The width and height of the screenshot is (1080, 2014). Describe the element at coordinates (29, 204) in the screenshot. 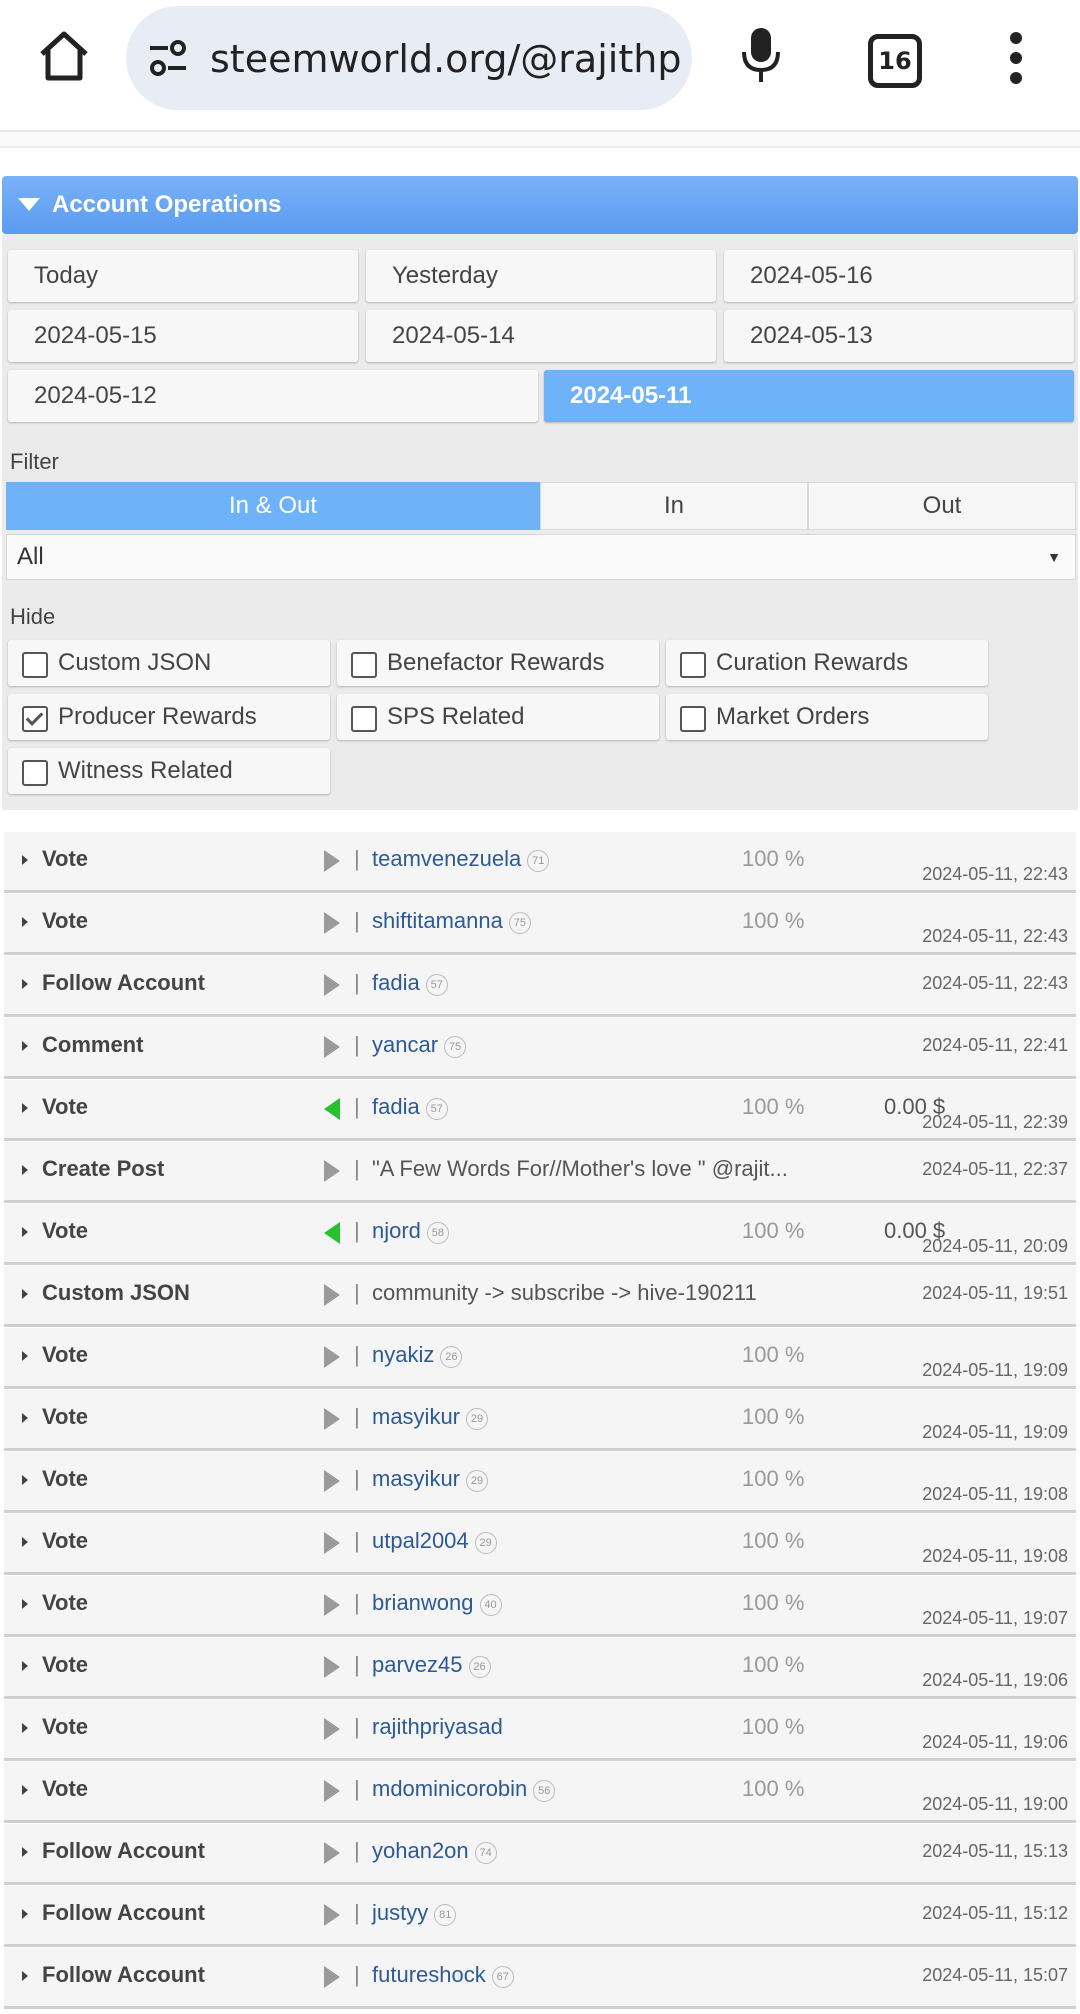

I see `collapse-triangle-icon` at that location.